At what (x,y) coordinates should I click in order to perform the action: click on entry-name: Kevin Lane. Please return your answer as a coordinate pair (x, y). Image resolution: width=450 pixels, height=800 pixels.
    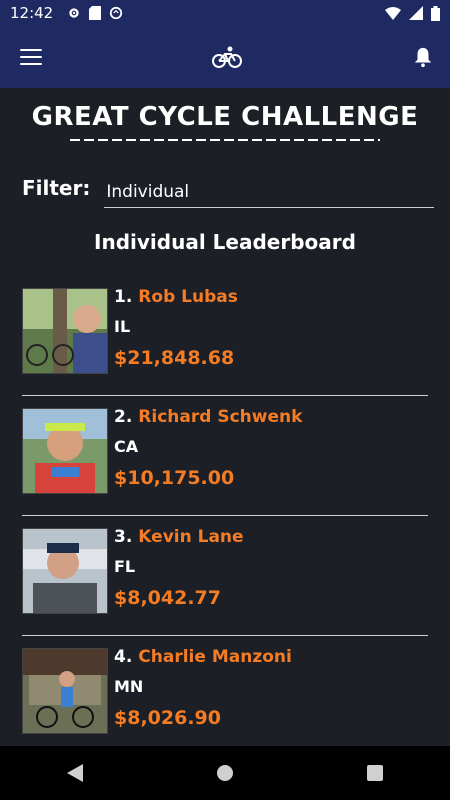
    Looking at the image, I should click on (190, 537).